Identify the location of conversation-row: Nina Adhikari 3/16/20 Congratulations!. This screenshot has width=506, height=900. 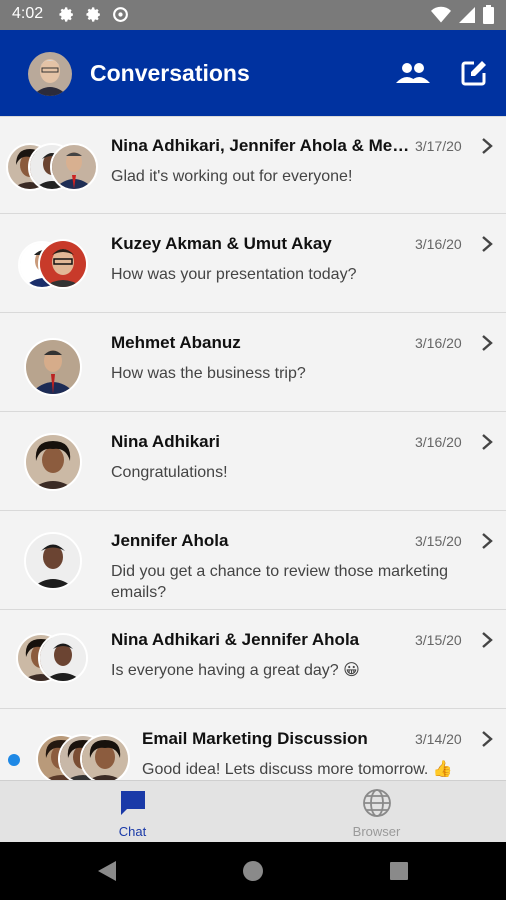
(253, 462).